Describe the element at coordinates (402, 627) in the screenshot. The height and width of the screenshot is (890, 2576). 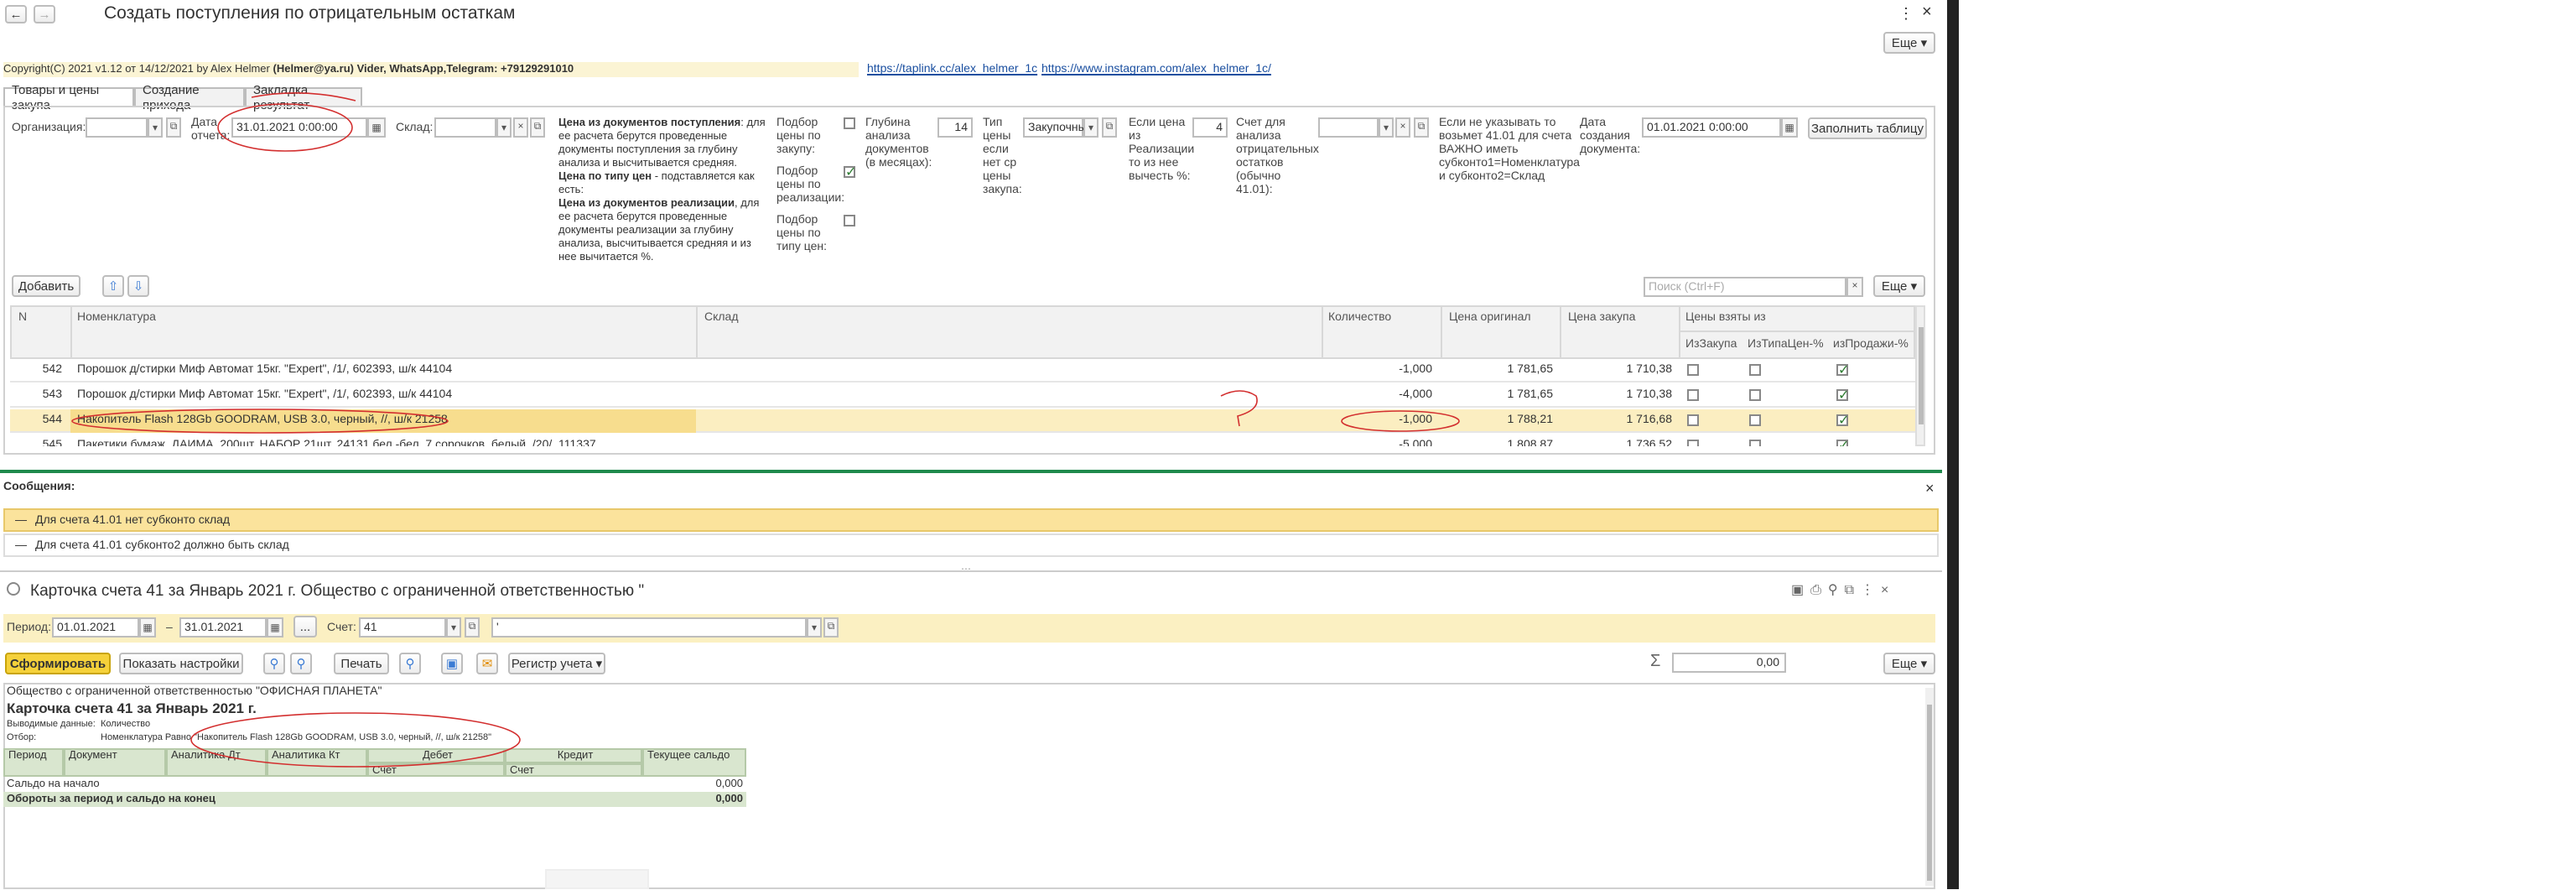
I see `account-filter-field: 41` at that location.